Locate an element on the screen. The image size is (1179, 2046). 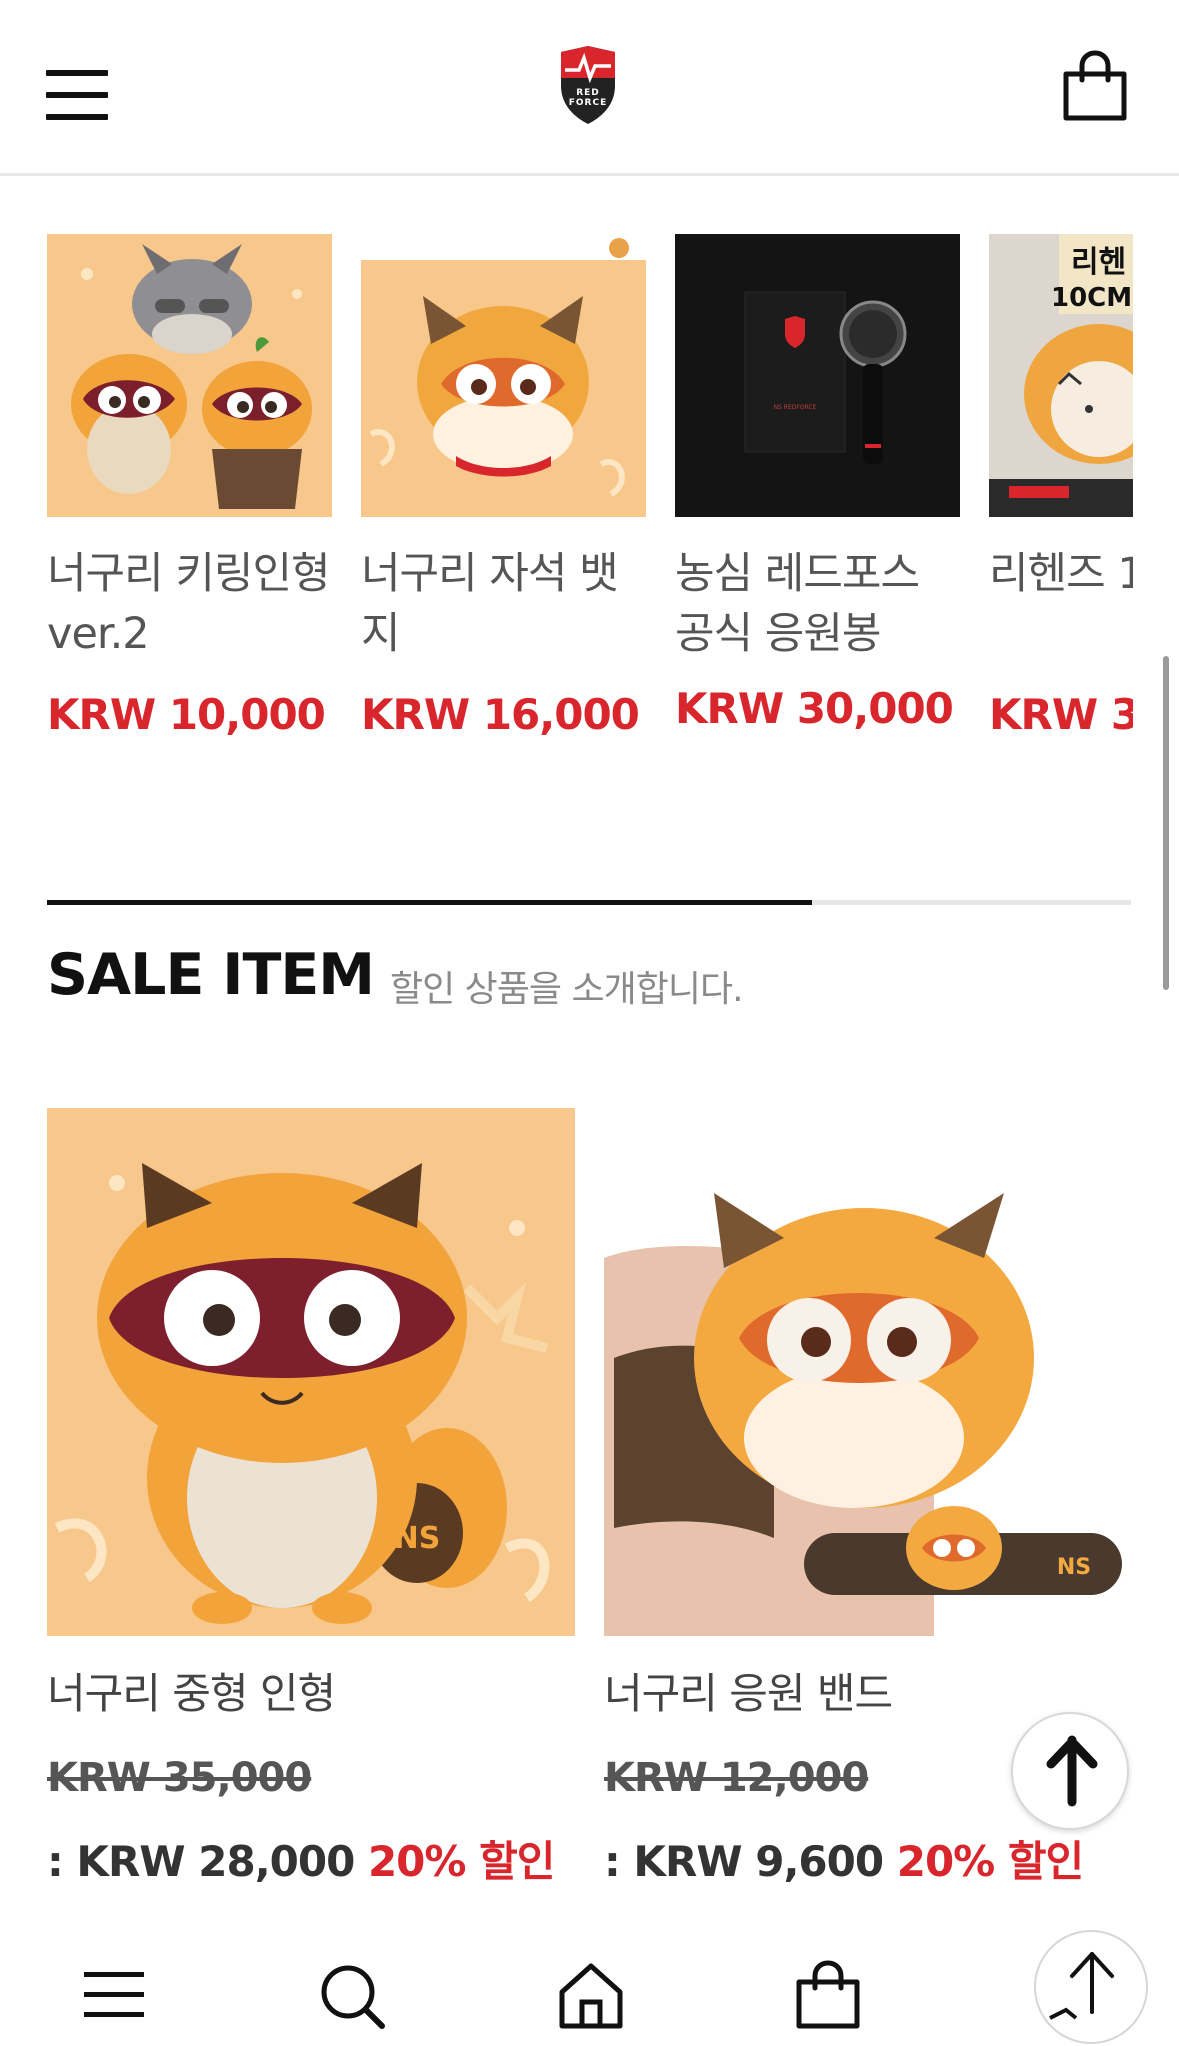
sale-original-price: KRW 12,000 is located at coordinates (736, 1778).